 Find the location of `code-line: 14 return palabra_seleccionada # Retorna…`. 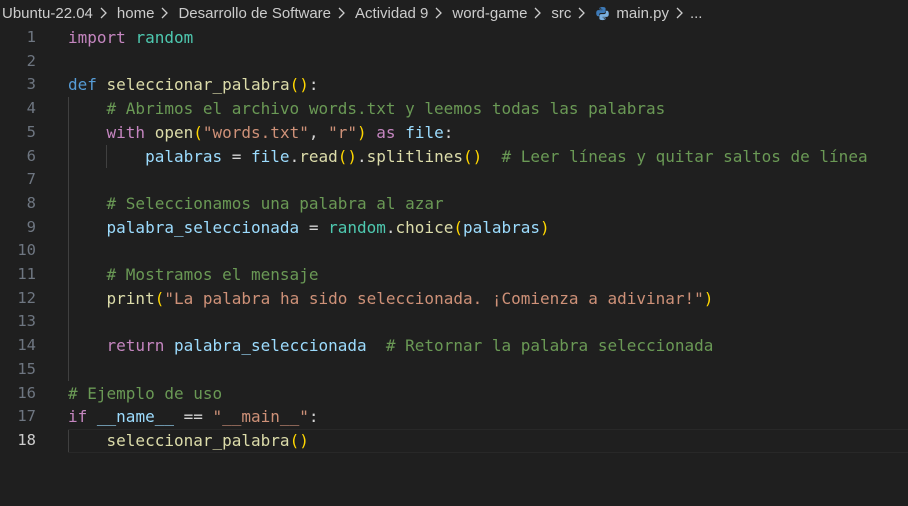

code-line: 14 return palabra_seleccionada # Retorna… is located at coordinates (454, 346).